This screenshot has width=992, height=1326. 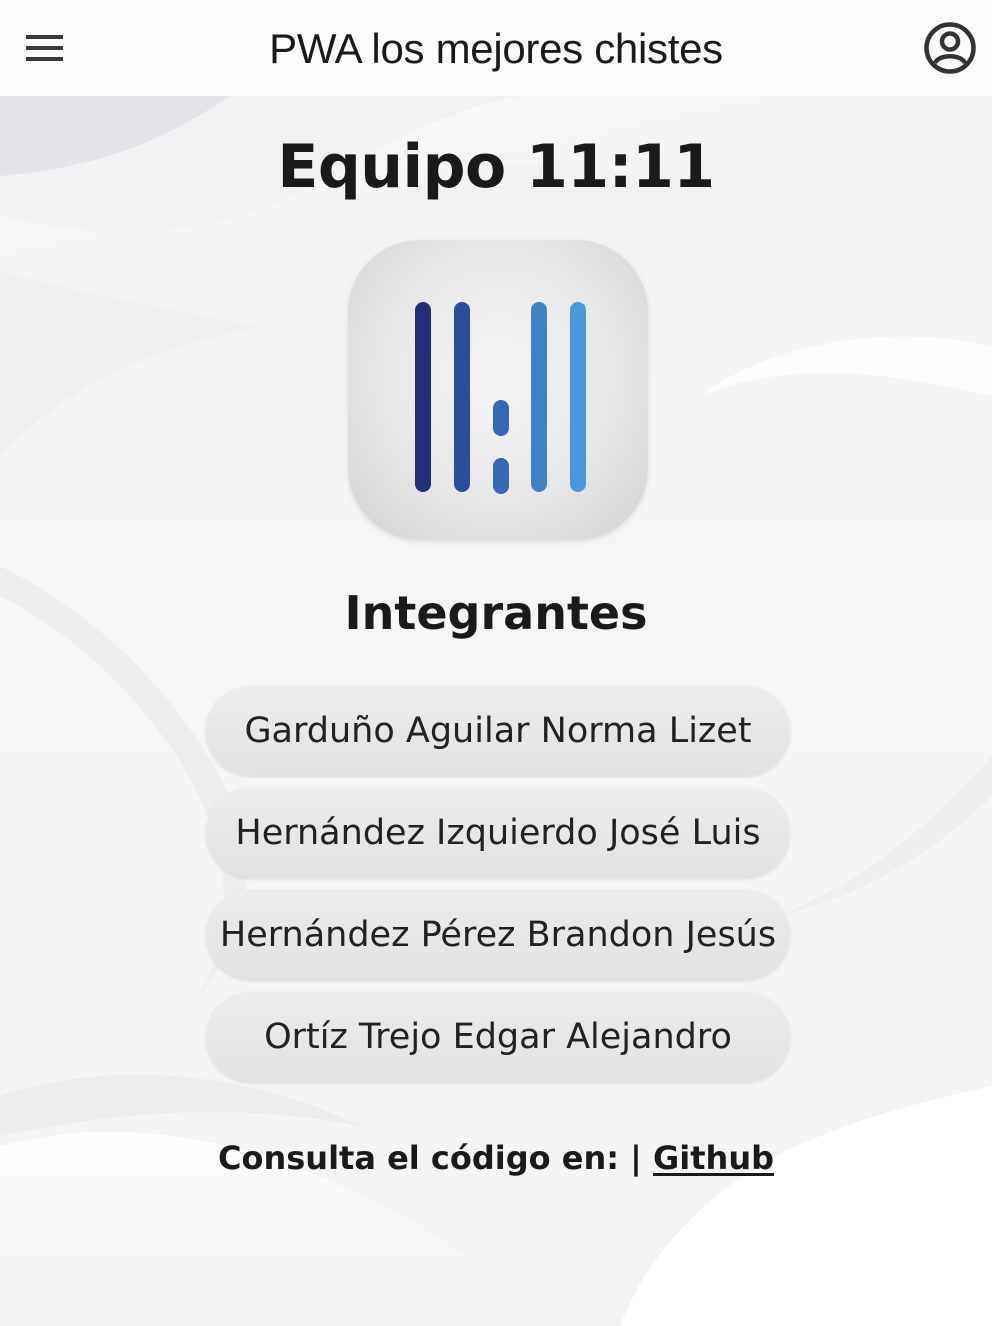 I want to click on member-chip: Garduño Aguilar Norma Lizet, so click(x=498, y=731).